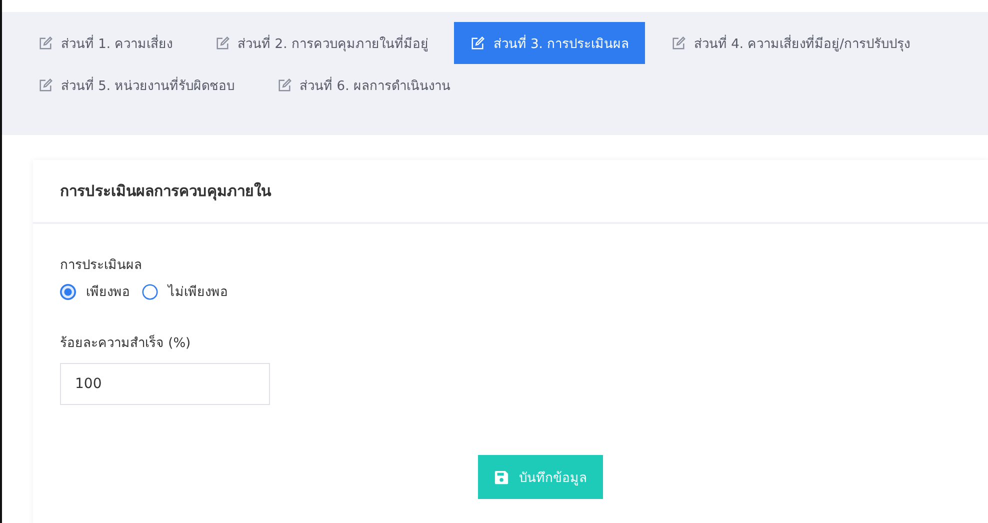  I want to click on tab: ส่วนที่ 4. ความเสี่ยงที่มีอยู่/การปรับปรุง, so click(790, 43).